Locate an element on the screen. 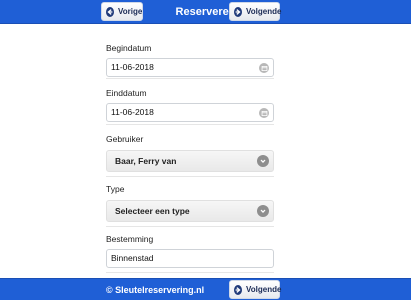  bottom-bar: © Sleutelreservering.nl Volgende is located at coordinates (205, 289).